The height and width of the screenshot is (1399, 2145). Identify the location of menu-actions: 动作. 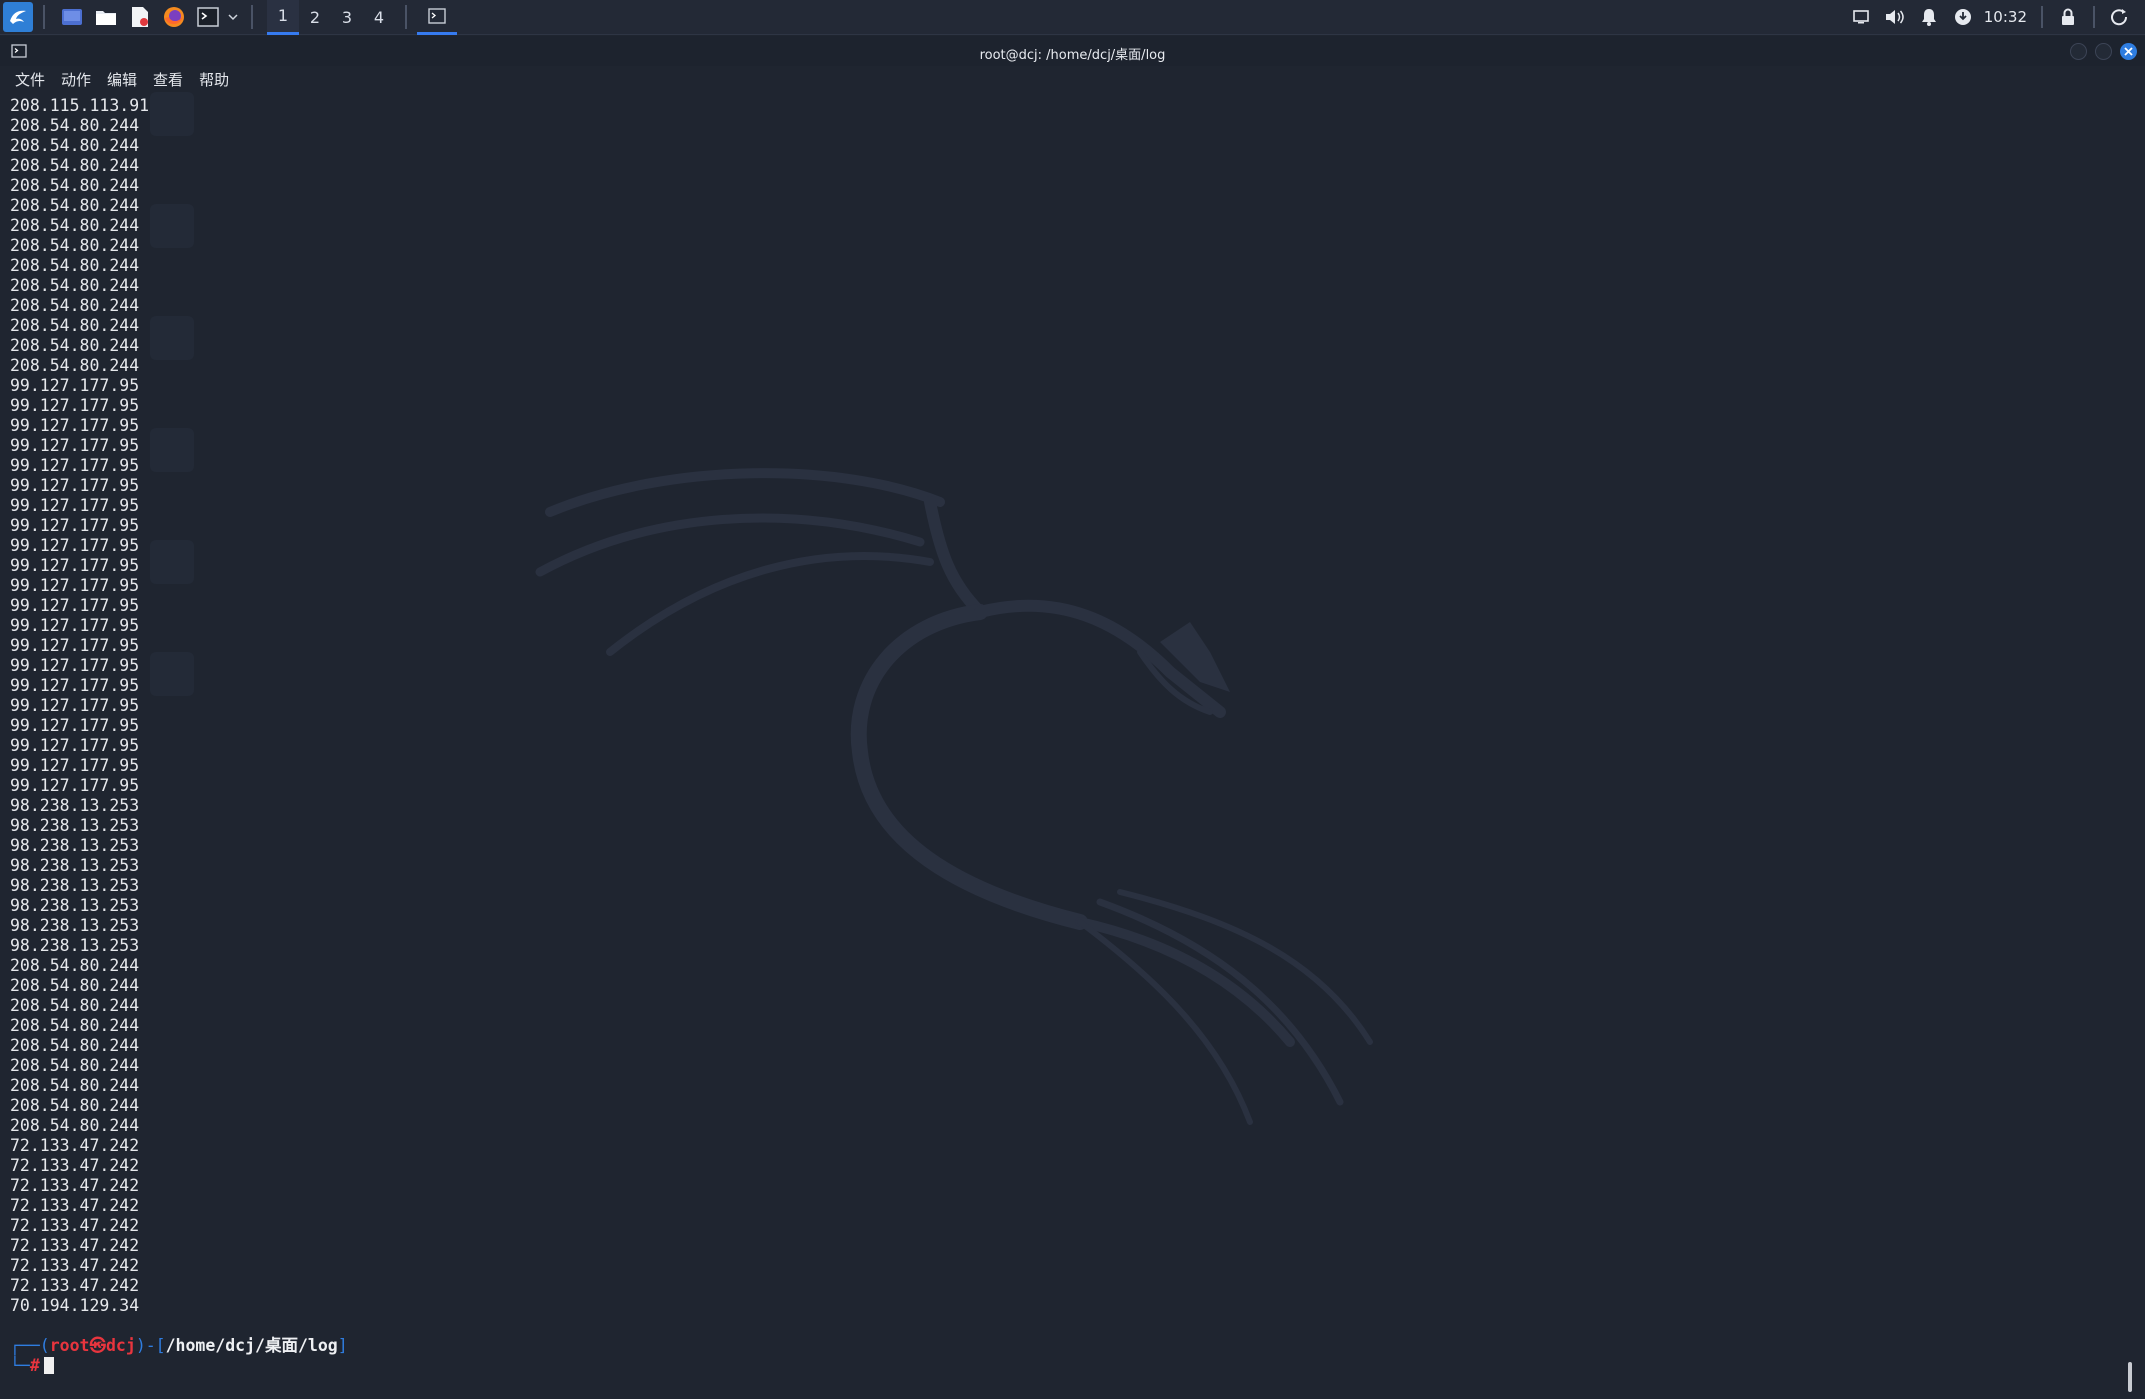
(76, 79).